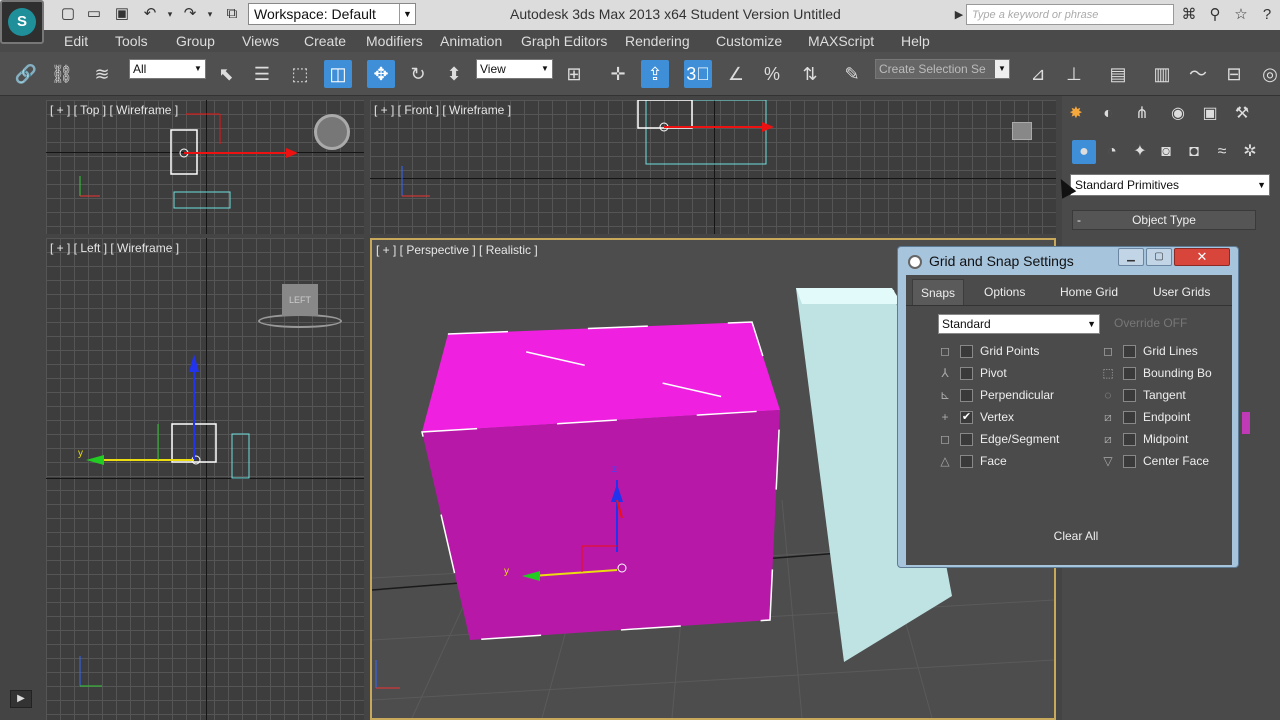 The height and width of the screenshot is (720, 1280). I want to click on bounding-box-checkbox, so click(1129, 373).